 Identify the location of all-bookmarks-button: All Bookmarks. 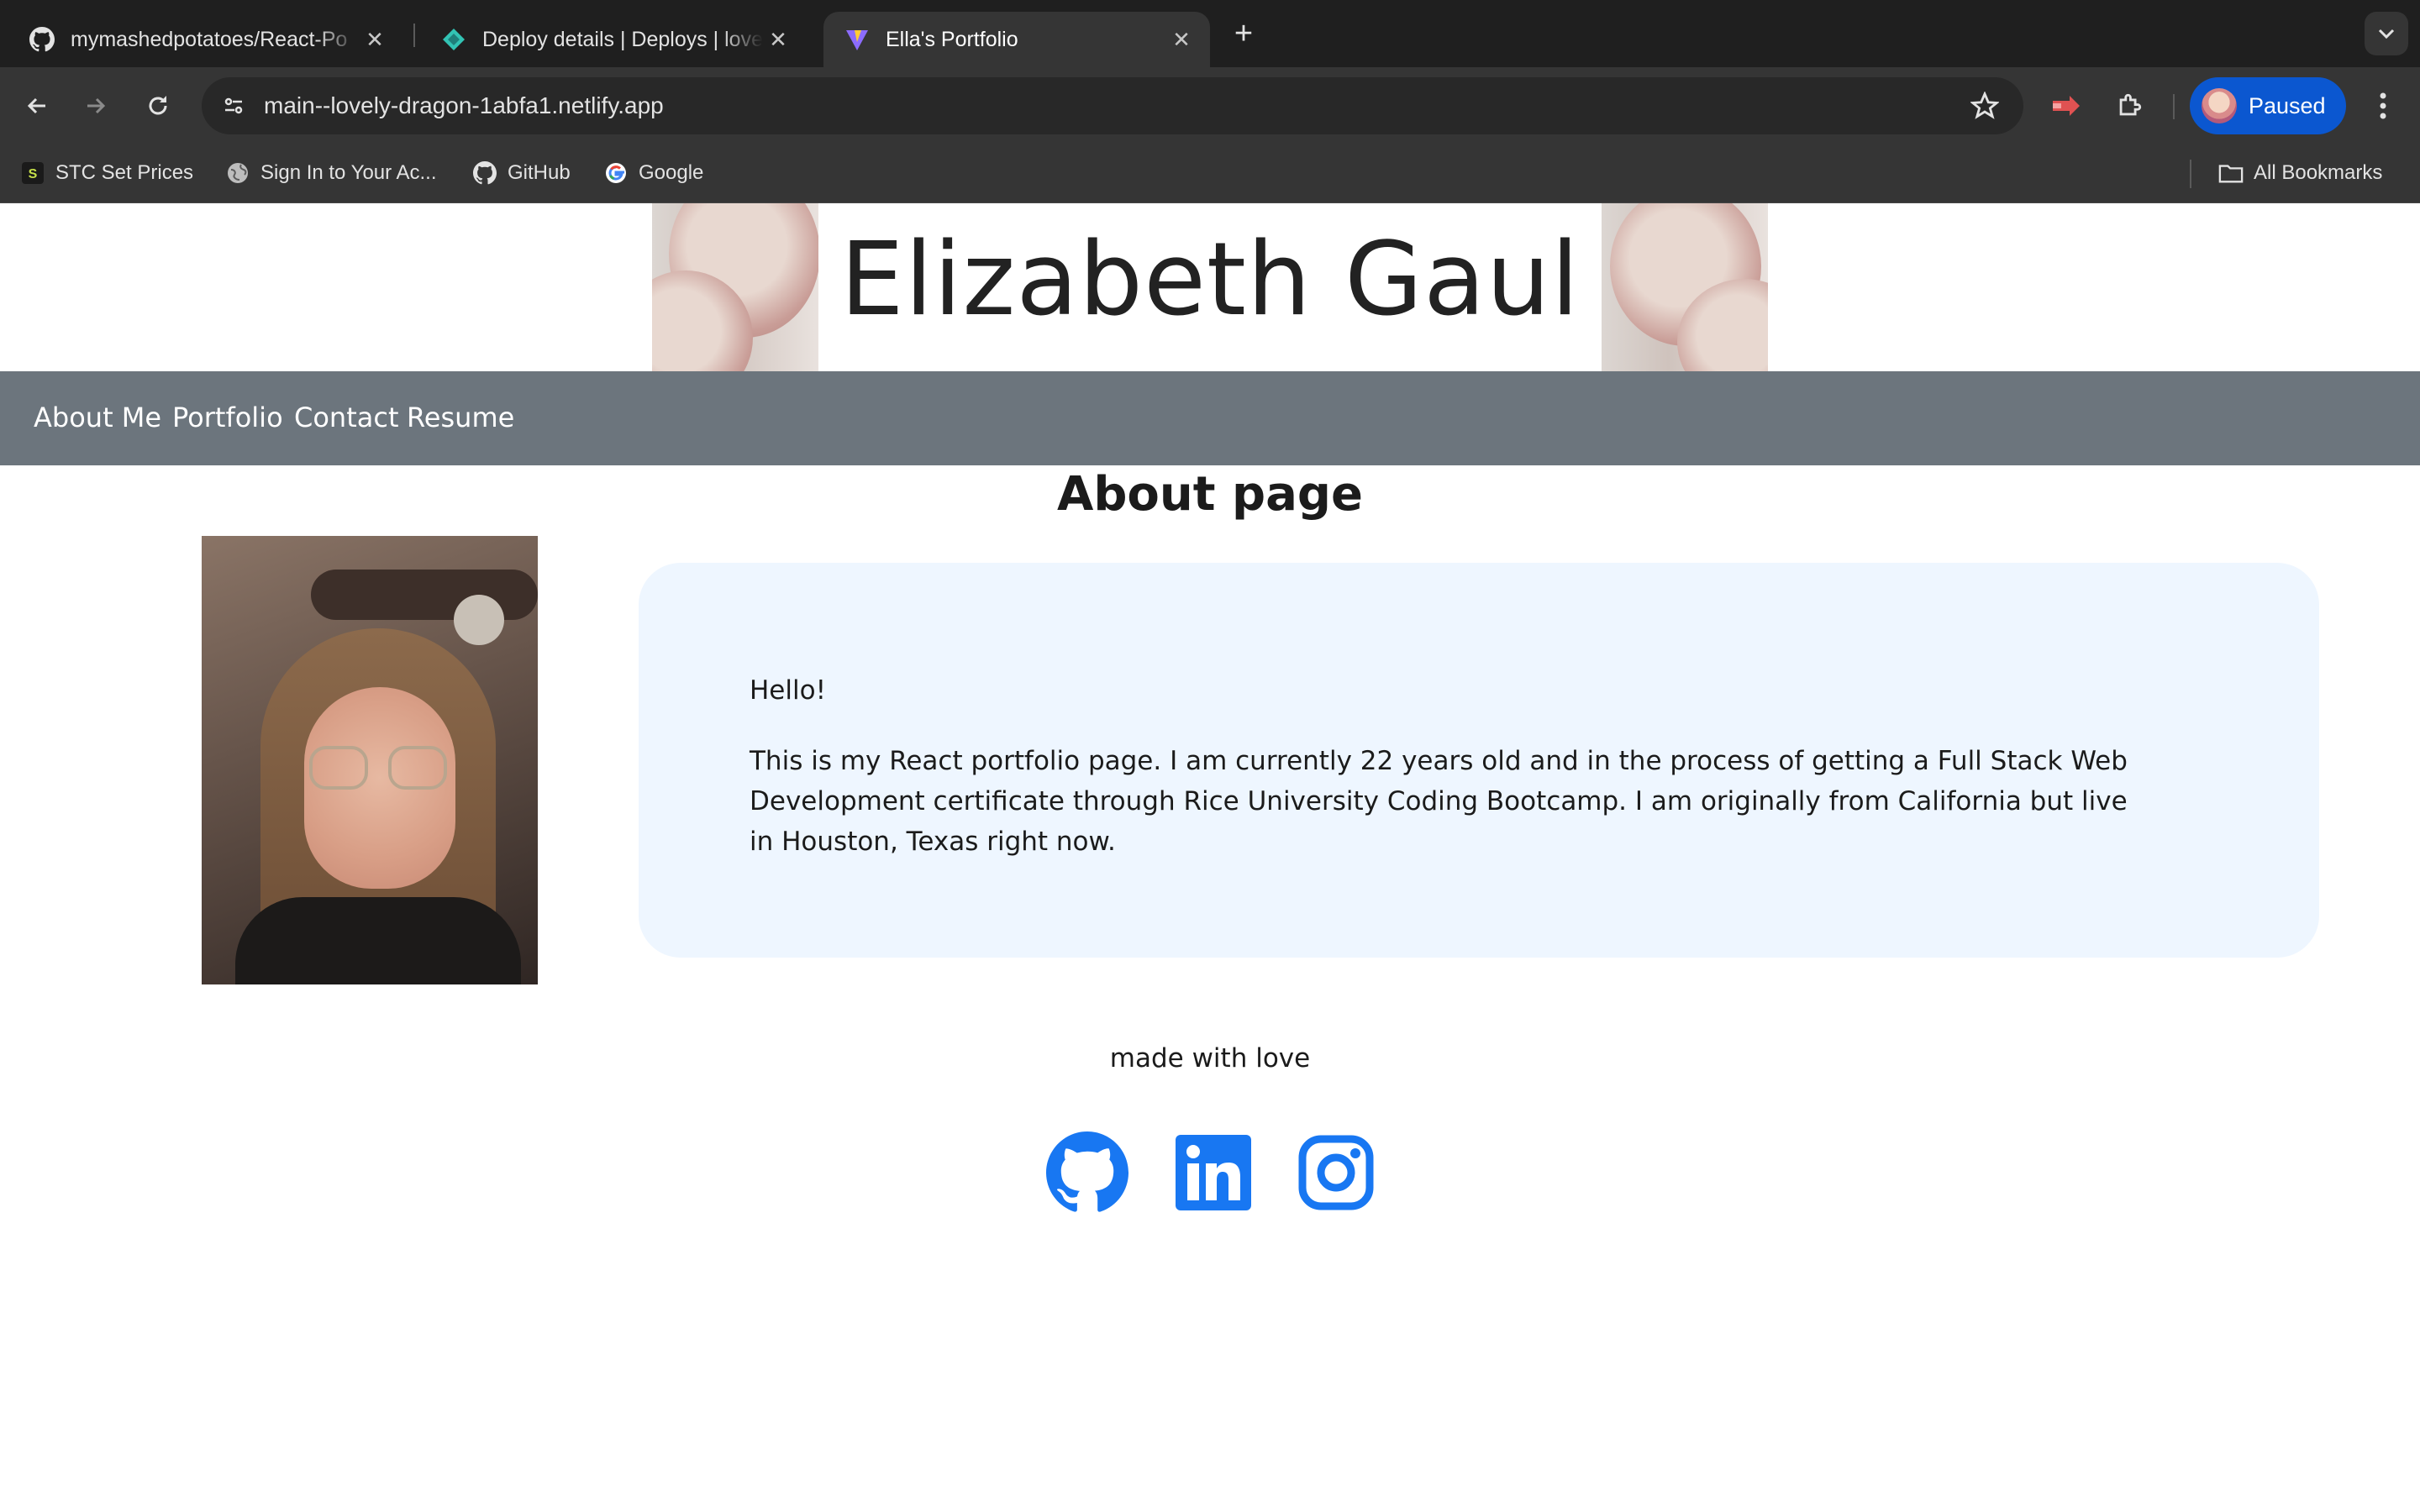
(2300, 173).